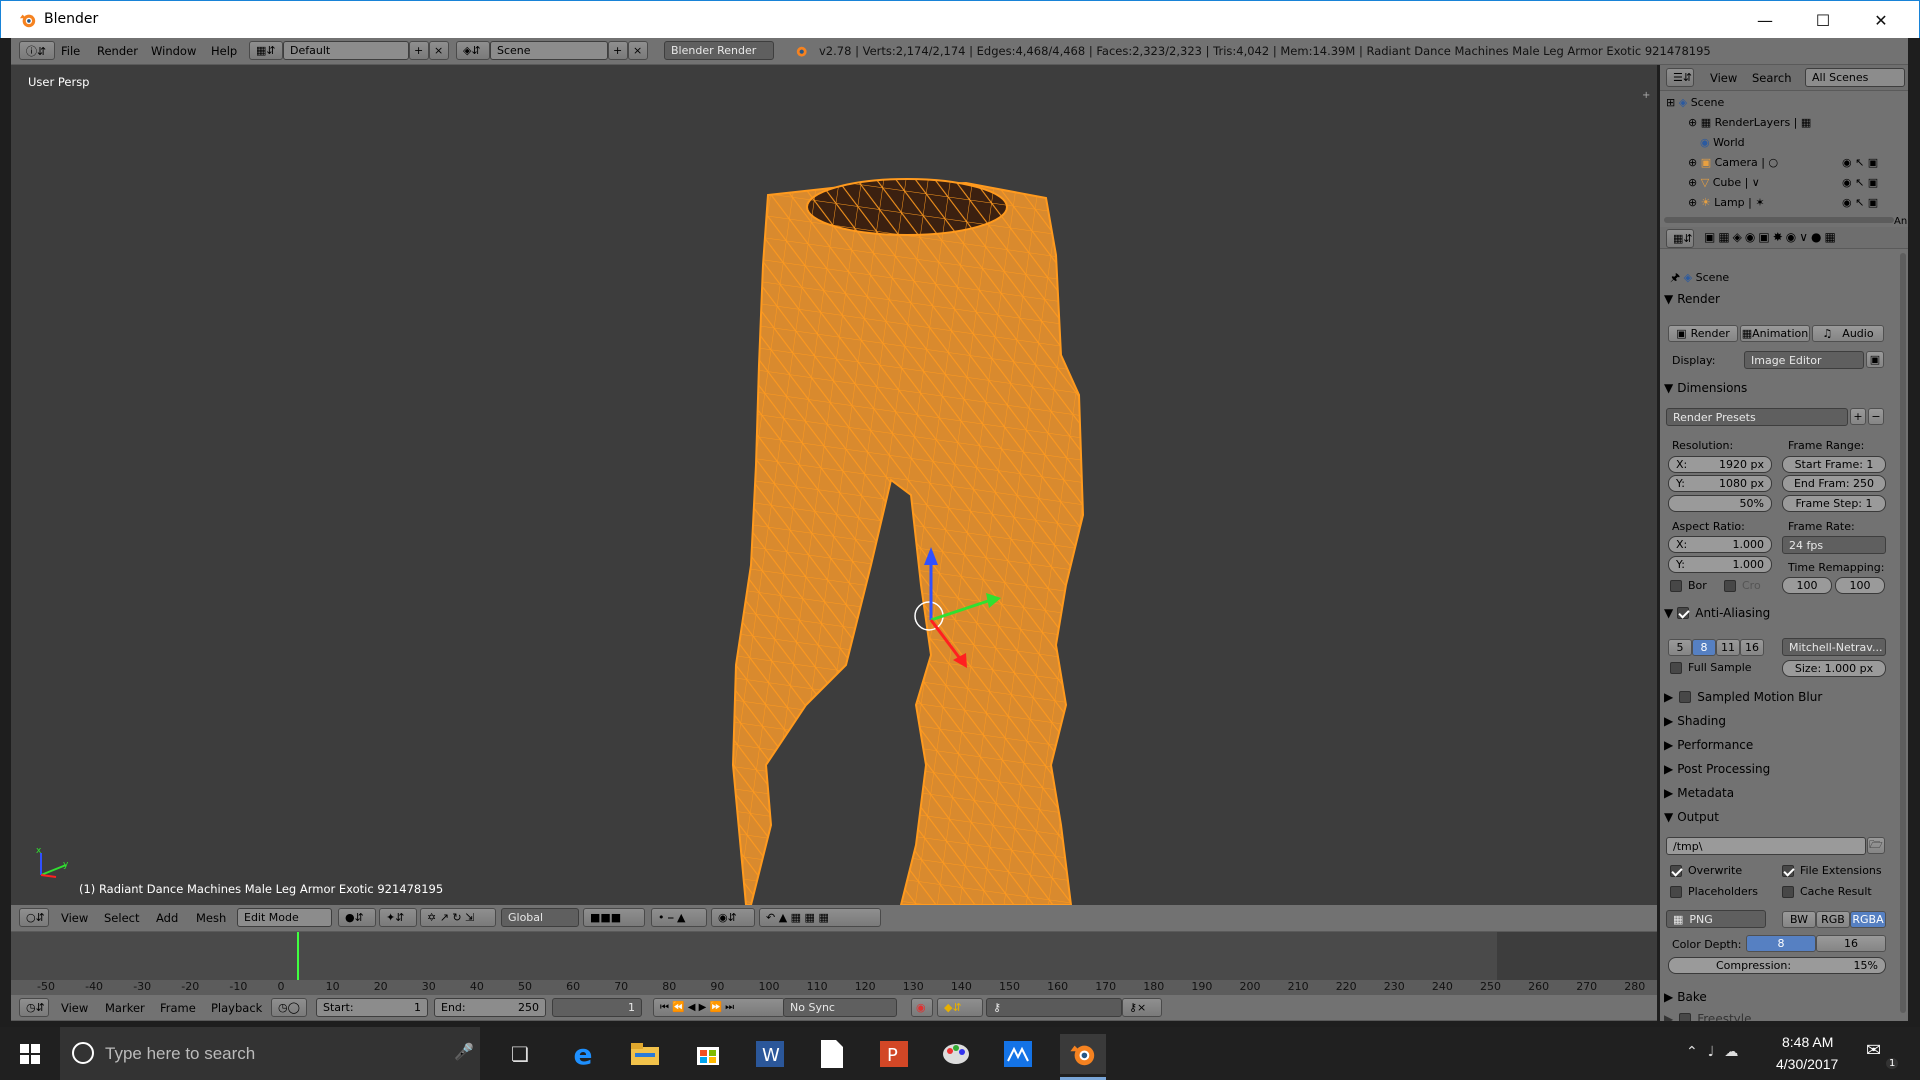 This screenshot has width=1920, height=1080. Describe the element at coordinates (1728, 647) in the screenshot. I see `aa-samples-11: 11` at that location.